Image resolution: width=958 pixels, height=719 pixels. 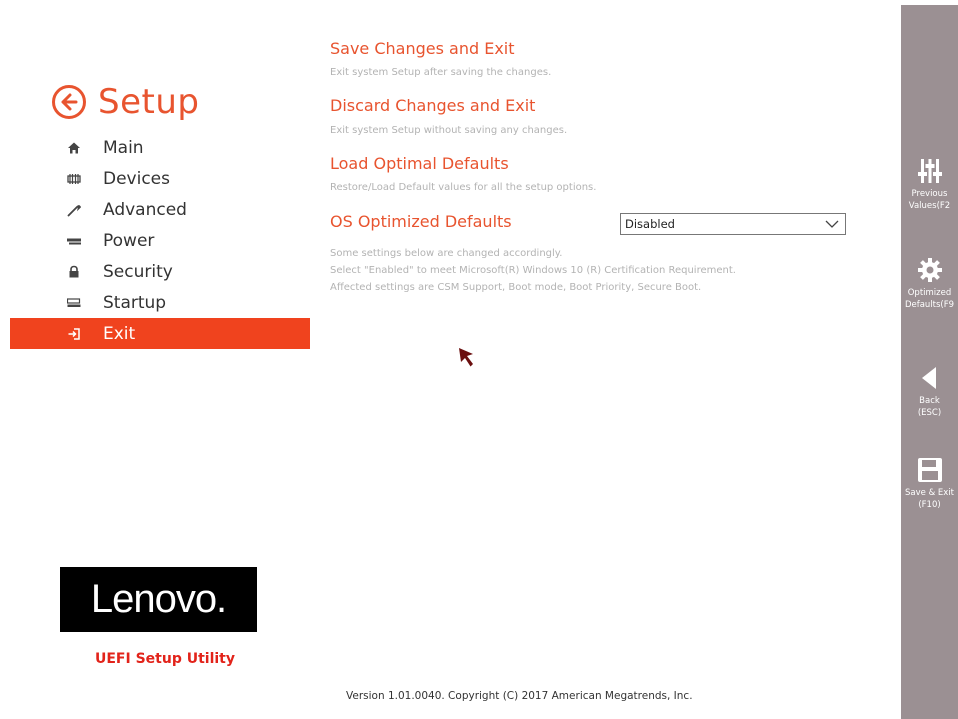 What do you see at coordinates (929, 401) in the screenshot?
I see `sidebar-label: Back` at bounding box center [929, 401].